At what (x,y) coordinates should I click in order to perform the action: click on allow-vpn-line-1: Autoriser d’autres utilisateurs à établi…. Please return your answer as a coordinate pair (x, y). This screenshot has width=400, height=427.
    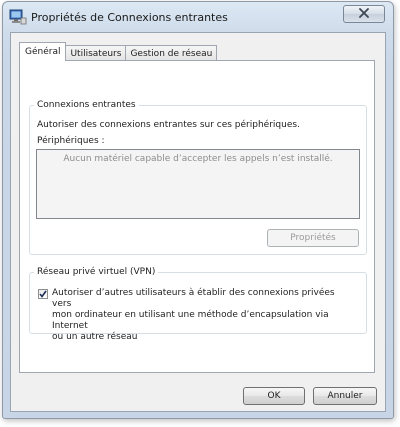
    Looking at the image, I should click on (193, 298).